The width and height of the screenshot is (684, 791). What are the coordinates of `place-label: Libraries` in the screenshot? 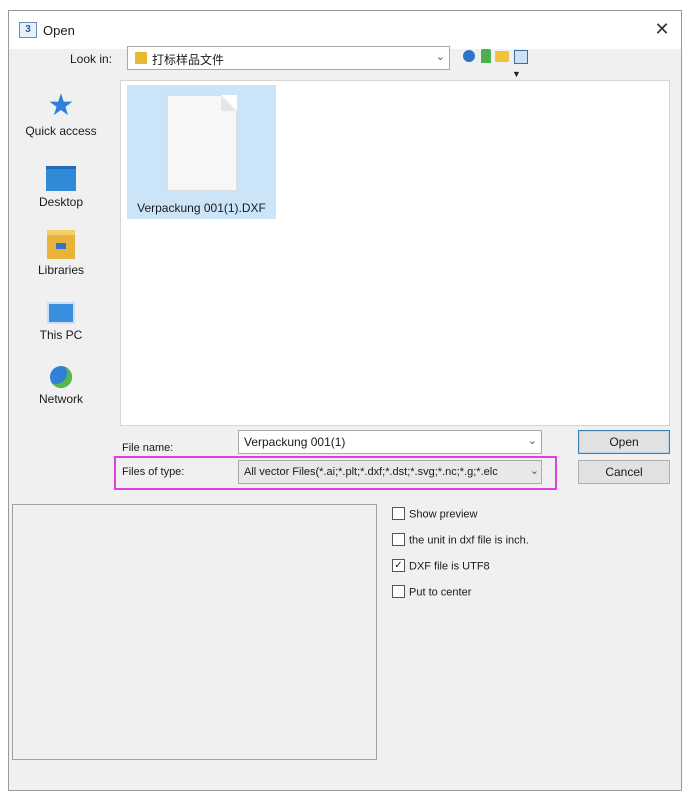 It's located at (61, 270).